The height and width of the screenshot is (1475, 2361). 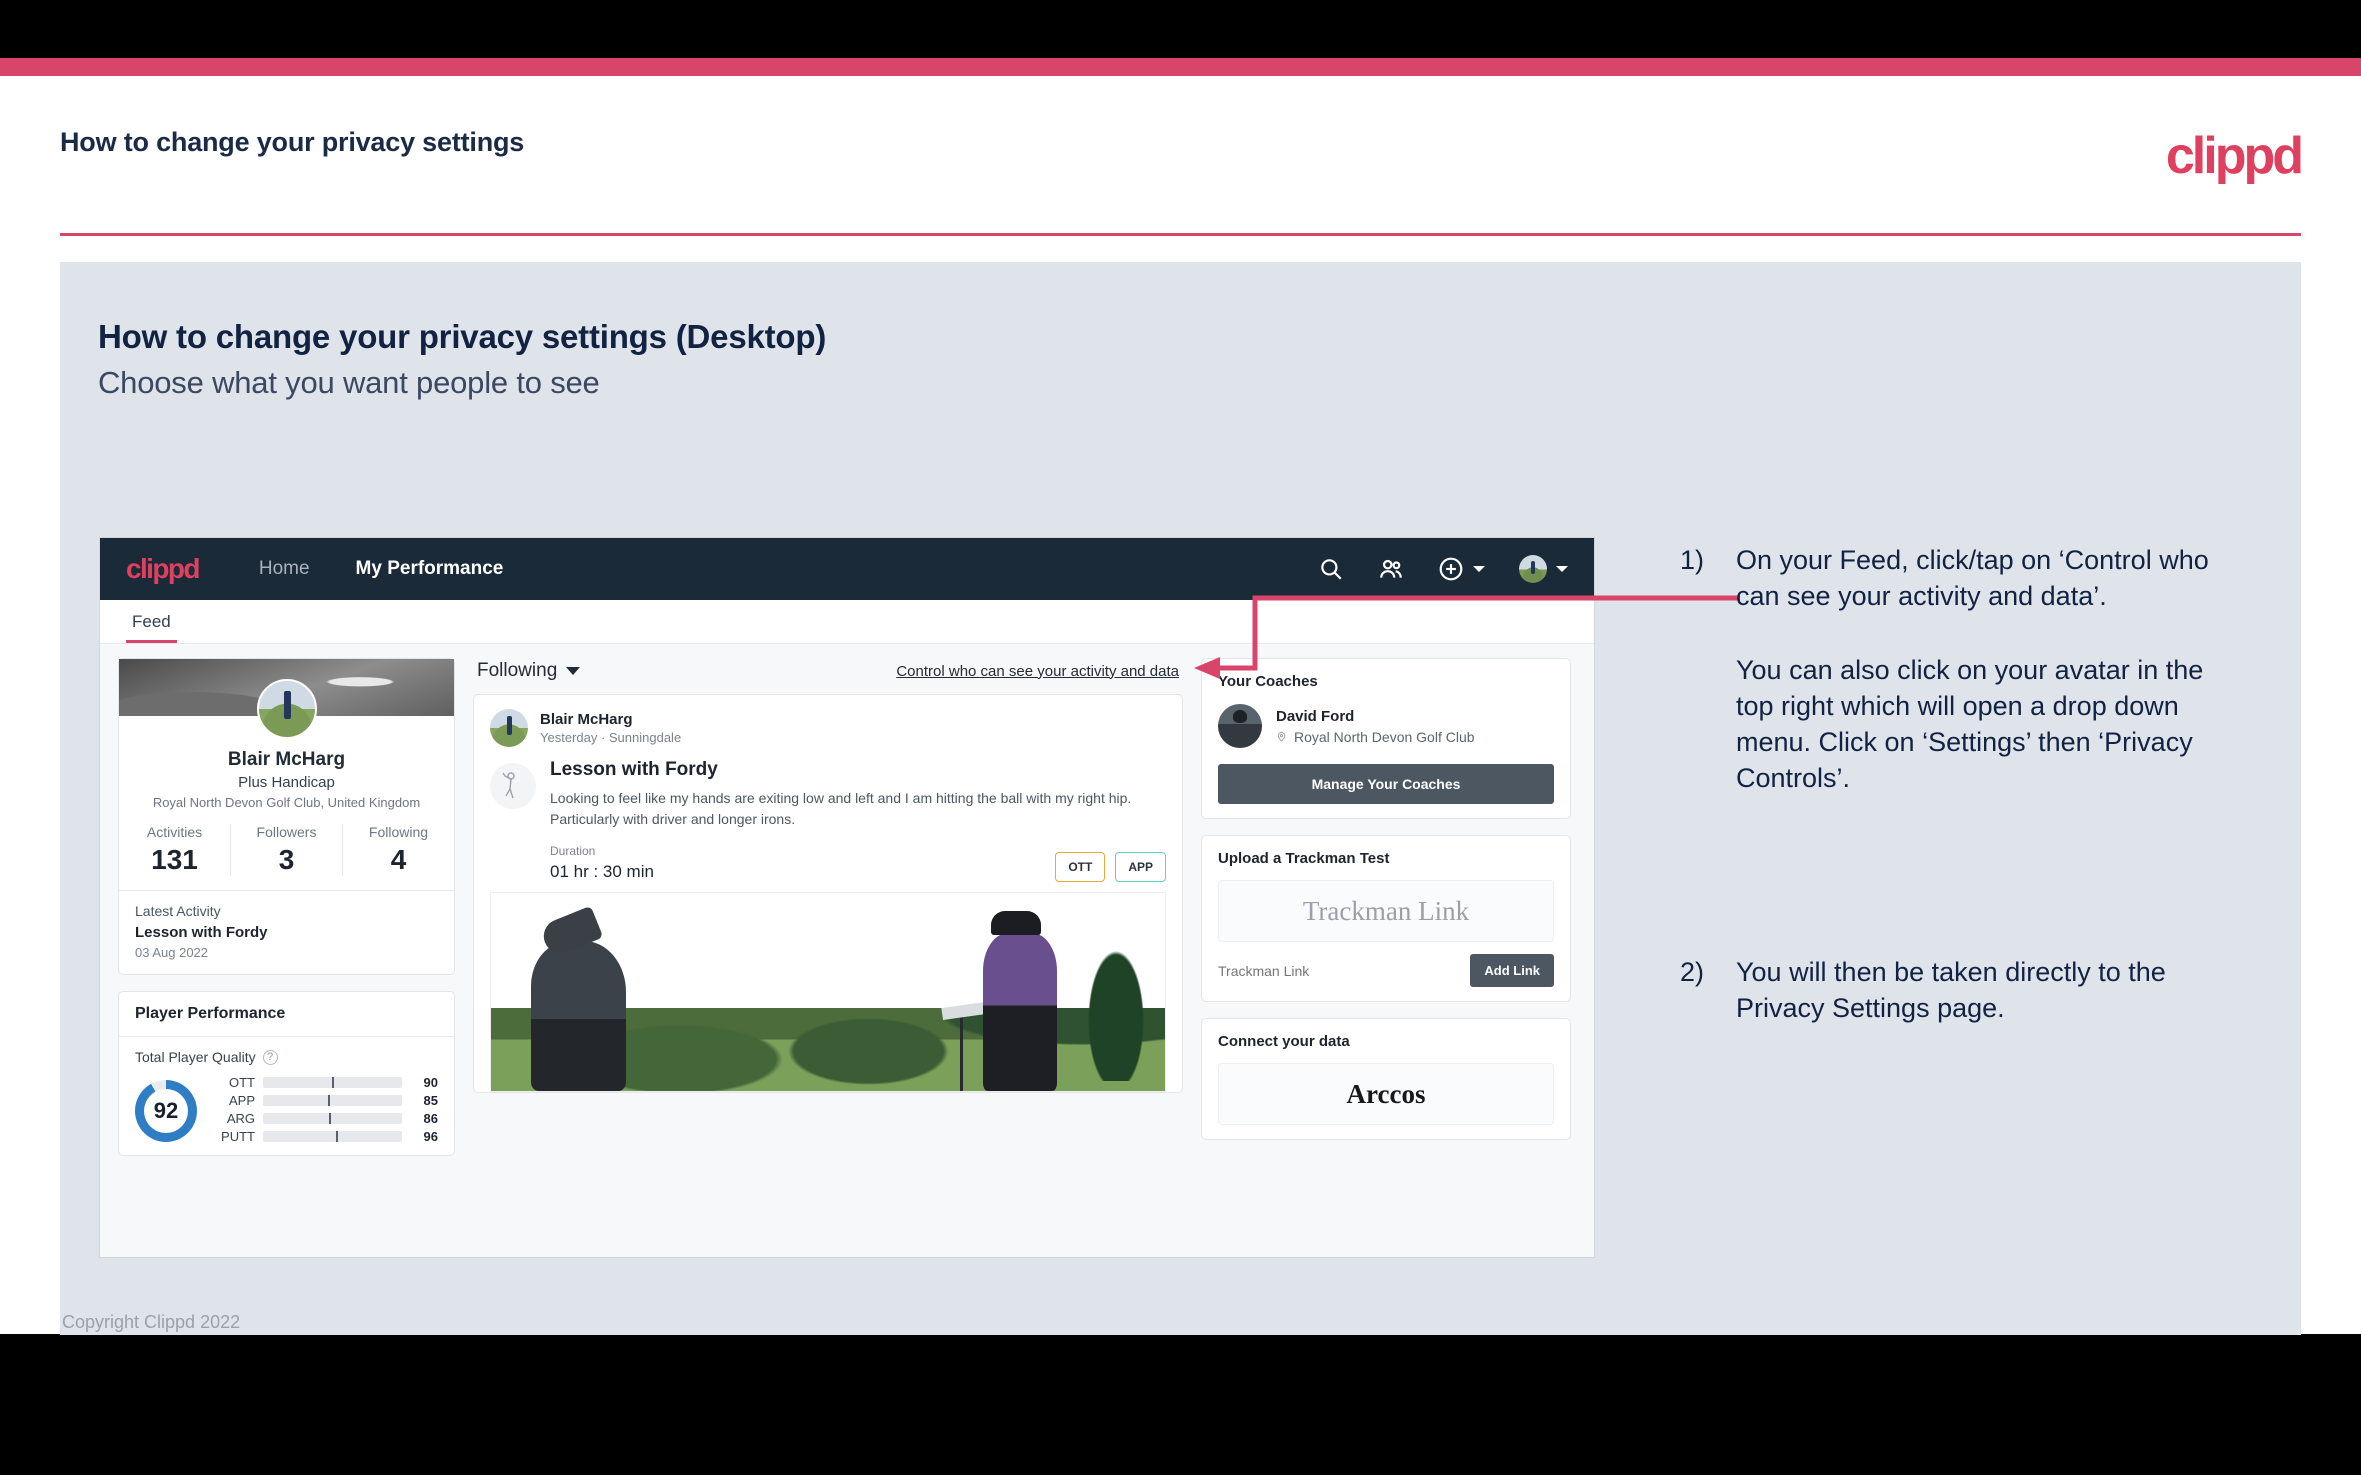 I want to click on trackman-logo: Trackman Link, so click(x=1386, y=910).